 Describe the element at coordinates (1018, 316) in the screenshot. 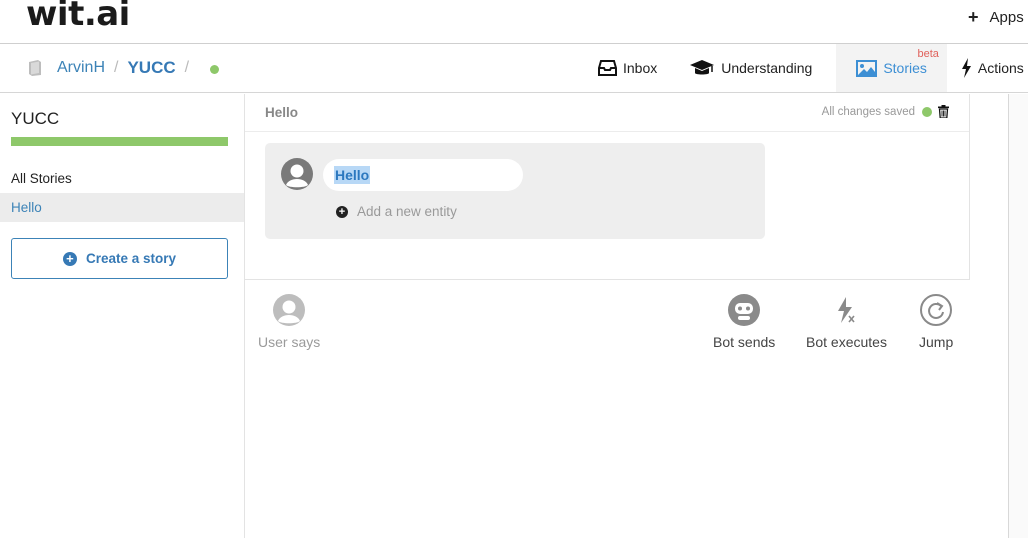

I see `right-scroll-strip` at that location.